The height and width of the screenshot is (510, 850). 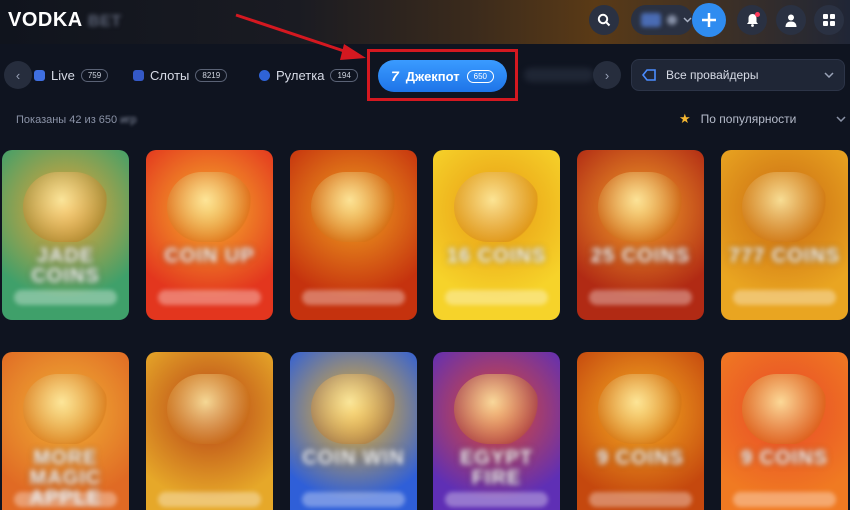 I want to click on slots-icon, so click(x=138, y=75).